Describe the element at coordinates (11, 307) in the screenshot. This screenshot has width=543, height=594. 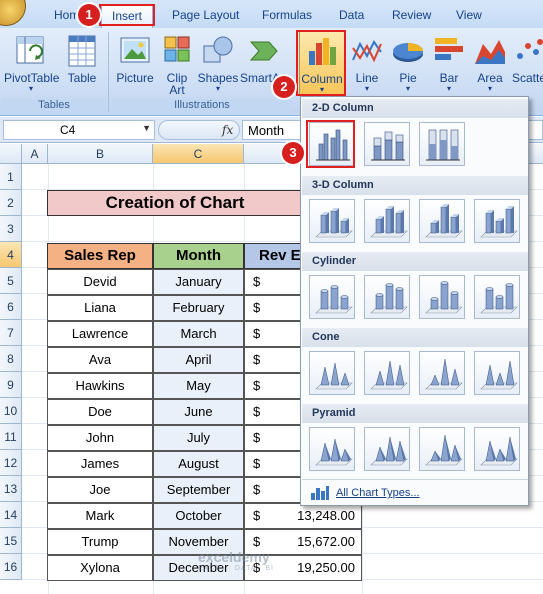
I see `row-header-6: 6` at that location.